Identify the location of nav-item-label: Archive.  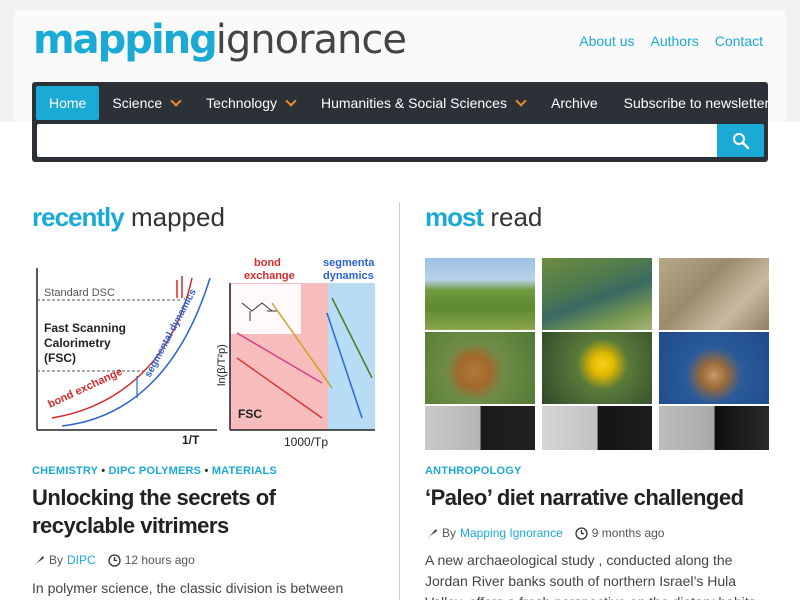
(574, 103).